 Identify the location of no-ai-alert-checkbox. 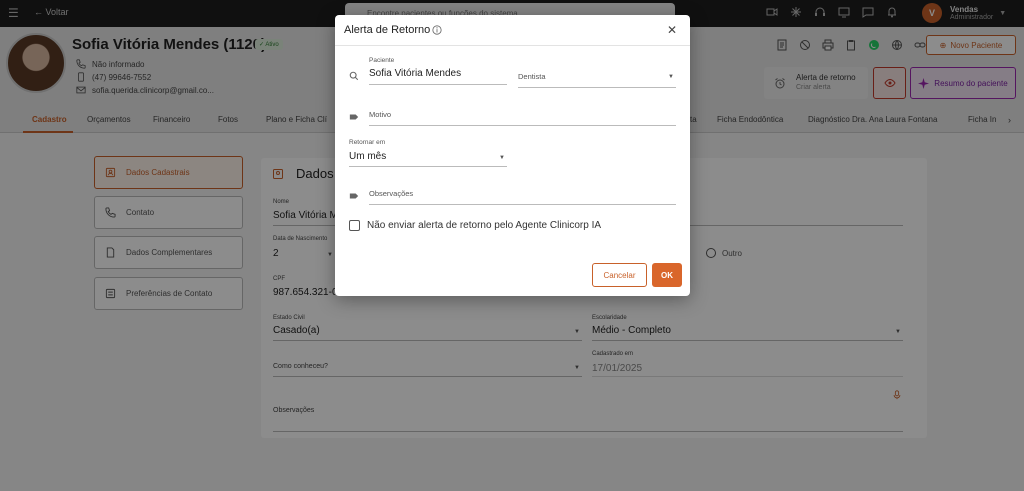
(354, 225).